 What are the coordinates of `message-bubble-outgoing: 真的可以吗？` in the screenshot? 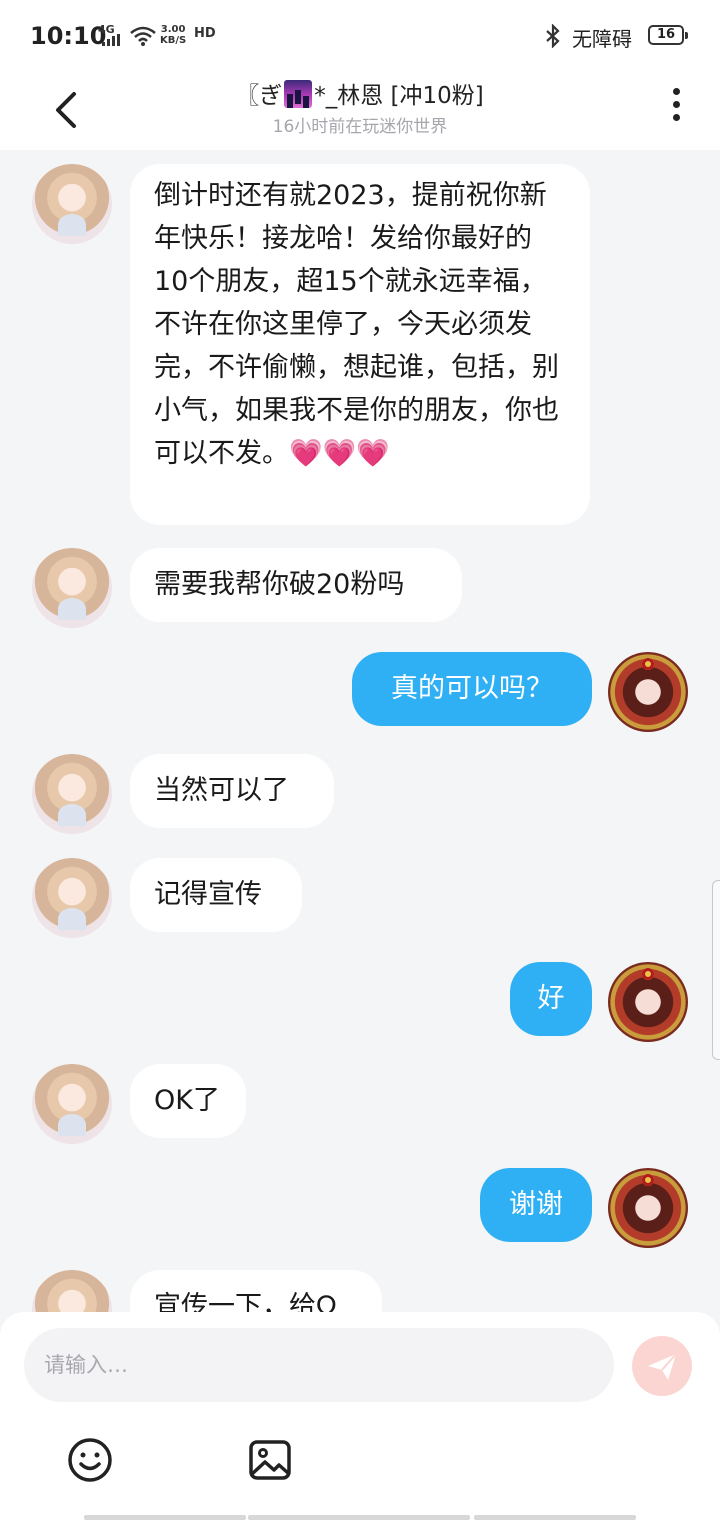 It's located at (472, 689).